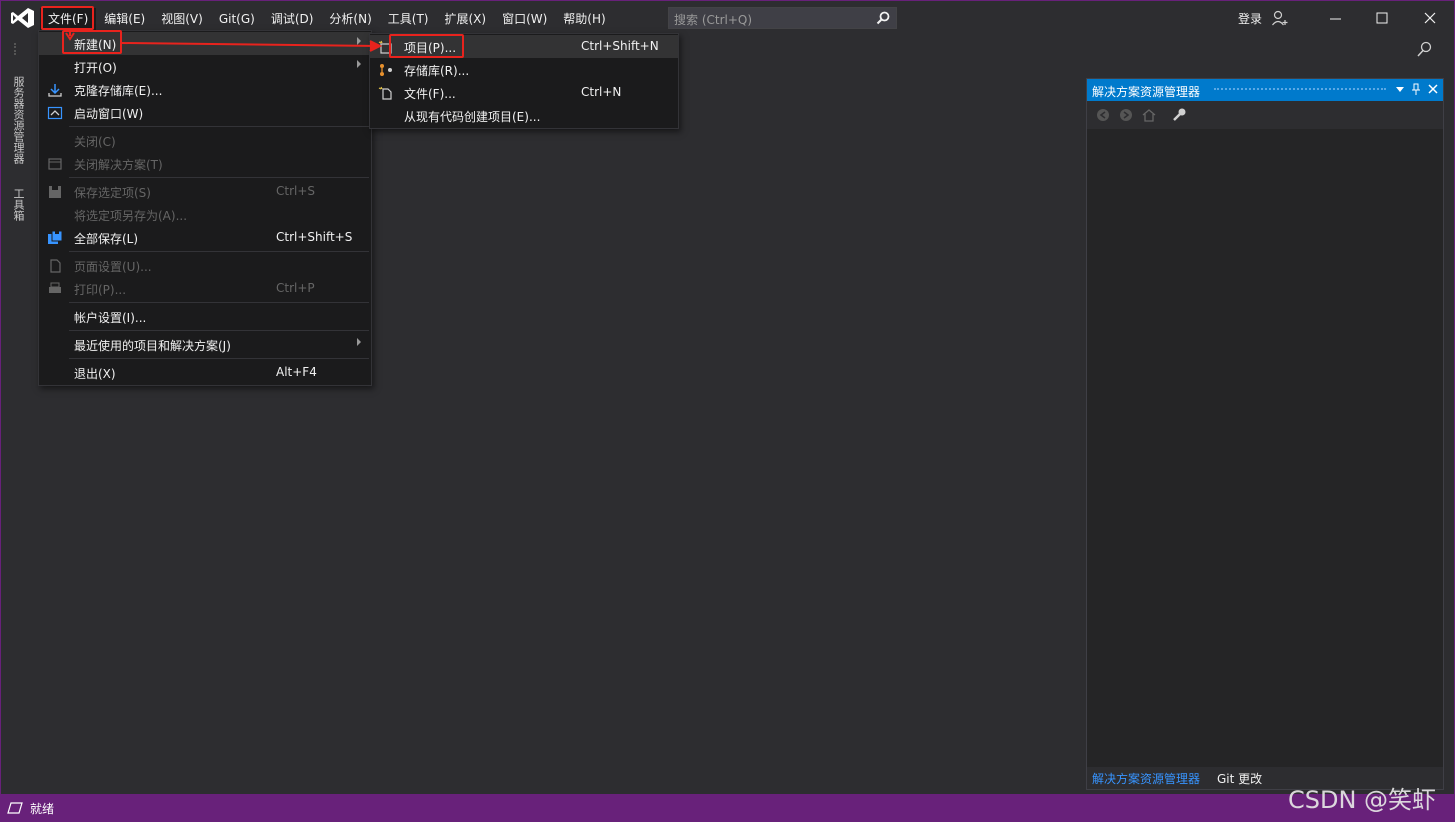 The height and width of the screenshot is (822, 1455). Describe the element at coordinates (68, 19) in the screenshot. I see `menu-file: 文件(F)` at that location.